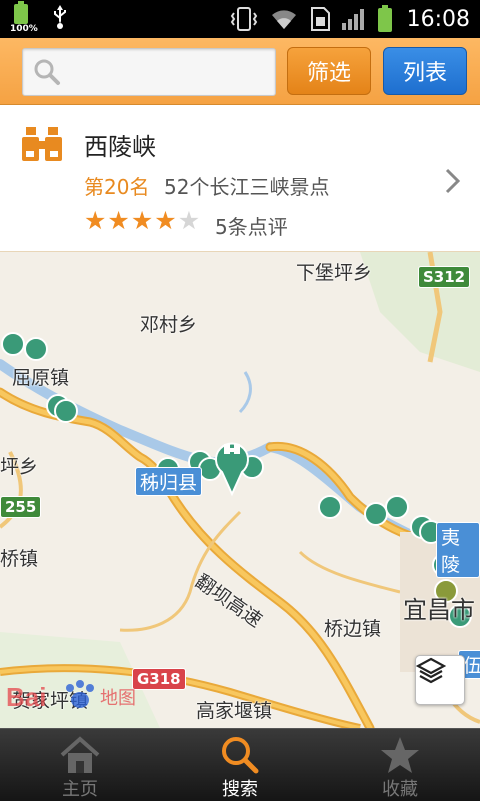  What do you see at coordinates (353, 629) in the screenshot?
I see `place-label: 桥边镇` at bounding box center [353, 629].